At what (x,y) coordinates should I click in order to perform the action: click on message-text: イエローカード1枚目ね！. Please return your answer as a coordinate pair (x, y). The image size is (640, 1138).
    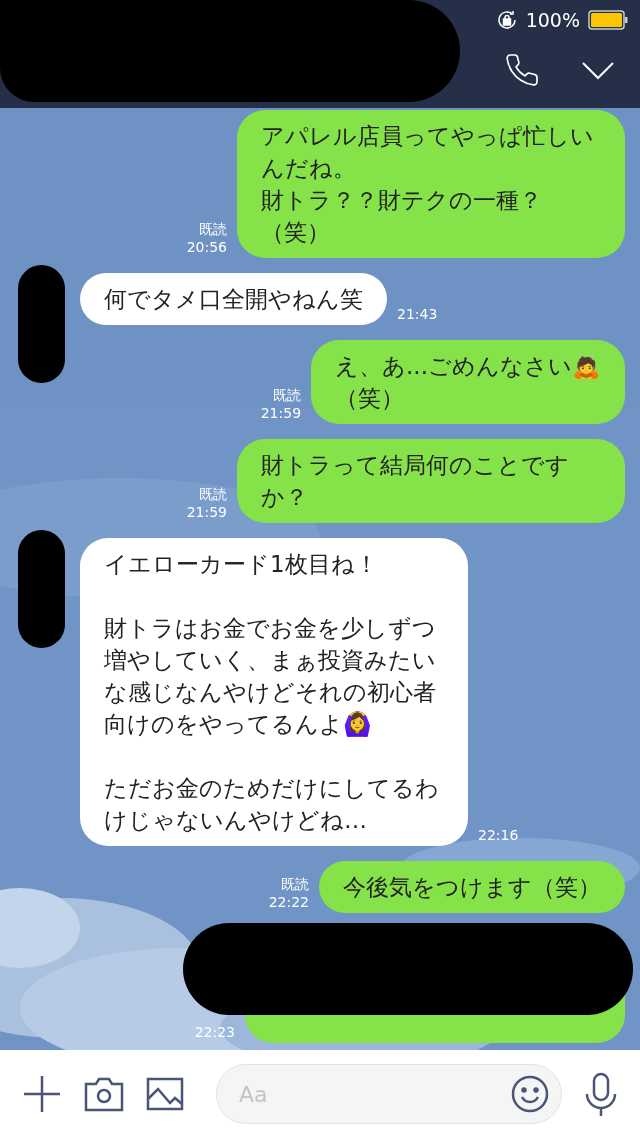
    Looking at the image, I should click on (241, 564).